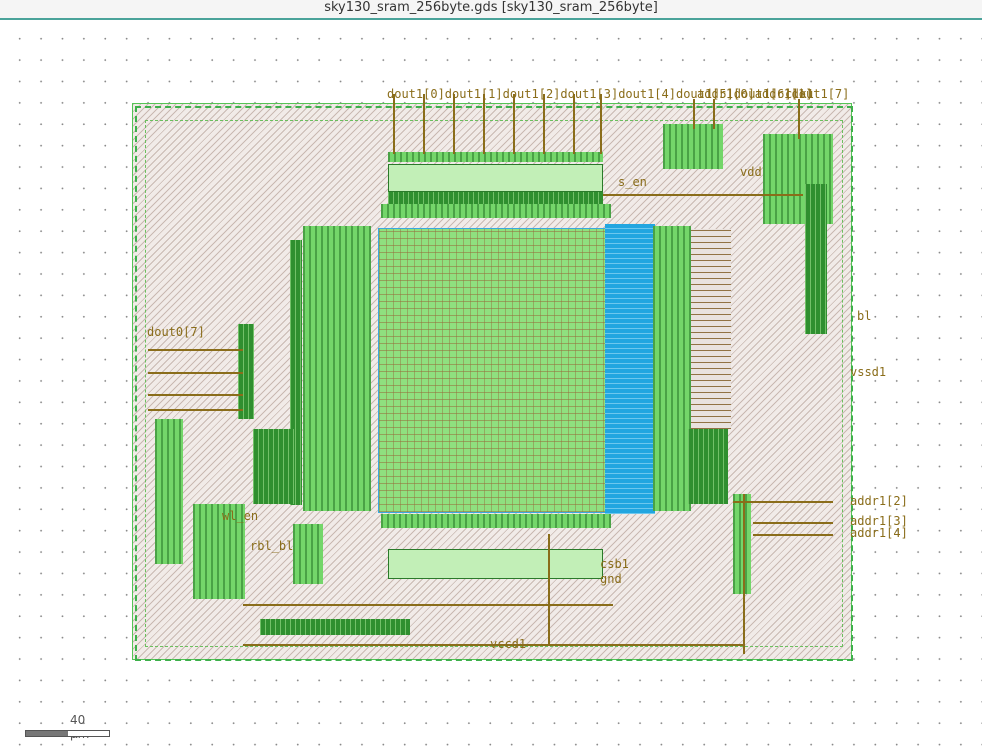 The height and width of the screenshot is (750, 982). Describe the element at coordinates (708, 466) in the screenshot. I see `control-logic-right` at that location.